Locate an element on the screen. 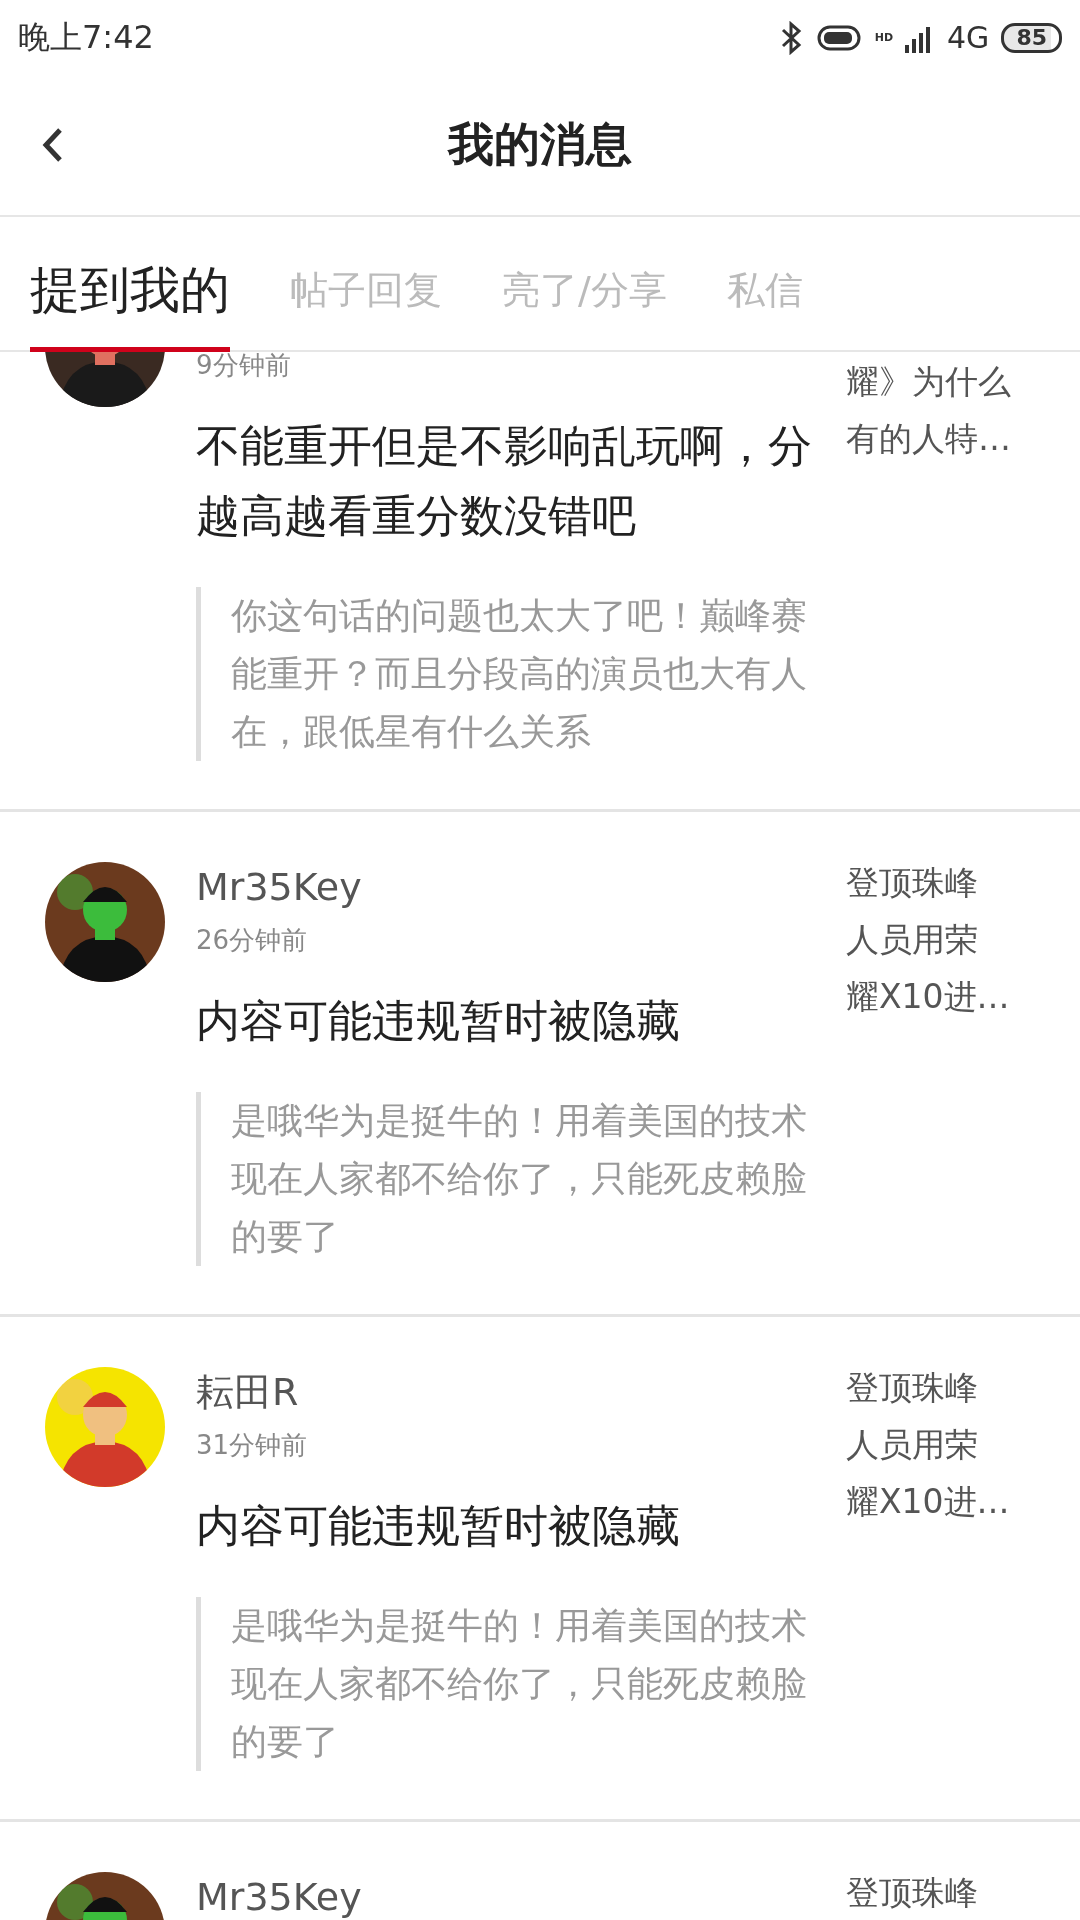  thread-title: 登顶珠峰 is located at coordinates (912, 1892).